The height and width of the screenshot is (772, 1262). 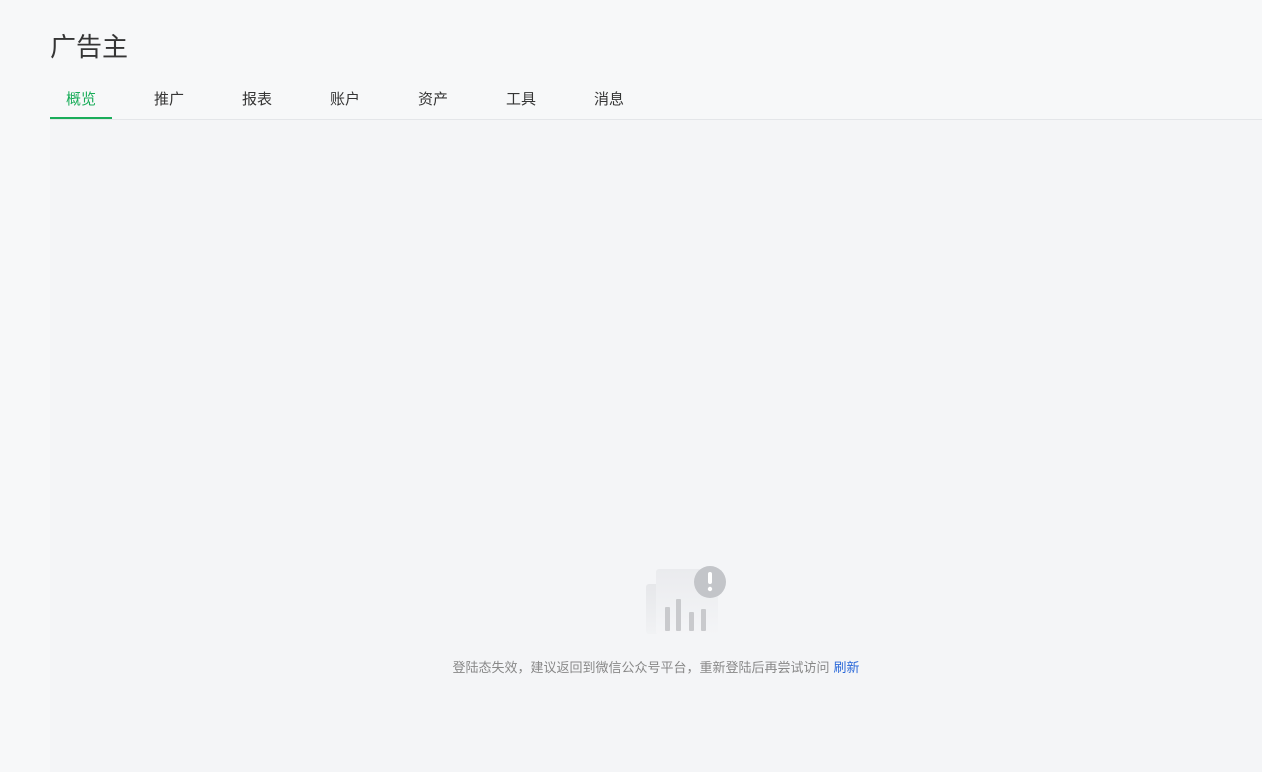 What do you see at coordinates (847, 668) in the screenshot?
I see `refresh-link: 刷新` at bounding box center [847, 668].